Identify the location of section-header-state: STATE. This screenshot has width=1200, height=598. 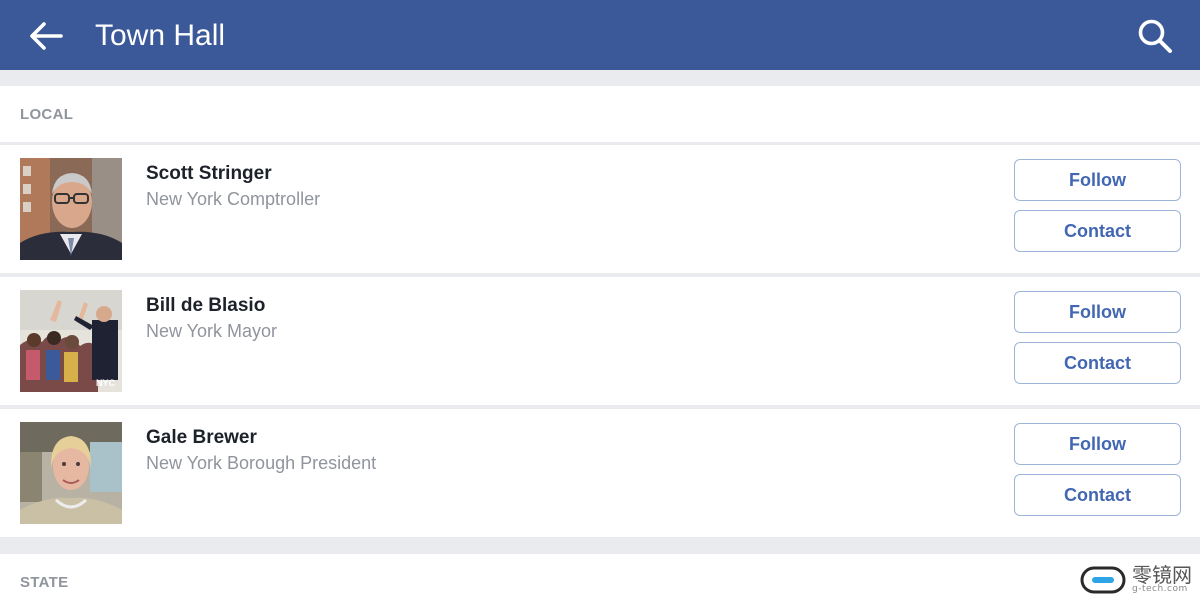
(600, 576).